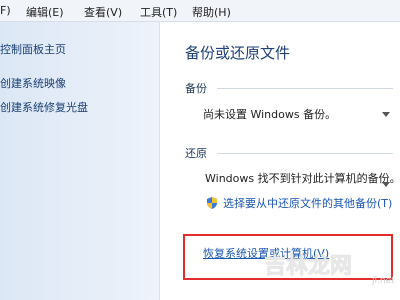 This screenshot has width=400, height=300. What do you see at coordinates (196, 88) in the screenshot?
I see `backup-heading: 备份` at bounding box center [196, 88].